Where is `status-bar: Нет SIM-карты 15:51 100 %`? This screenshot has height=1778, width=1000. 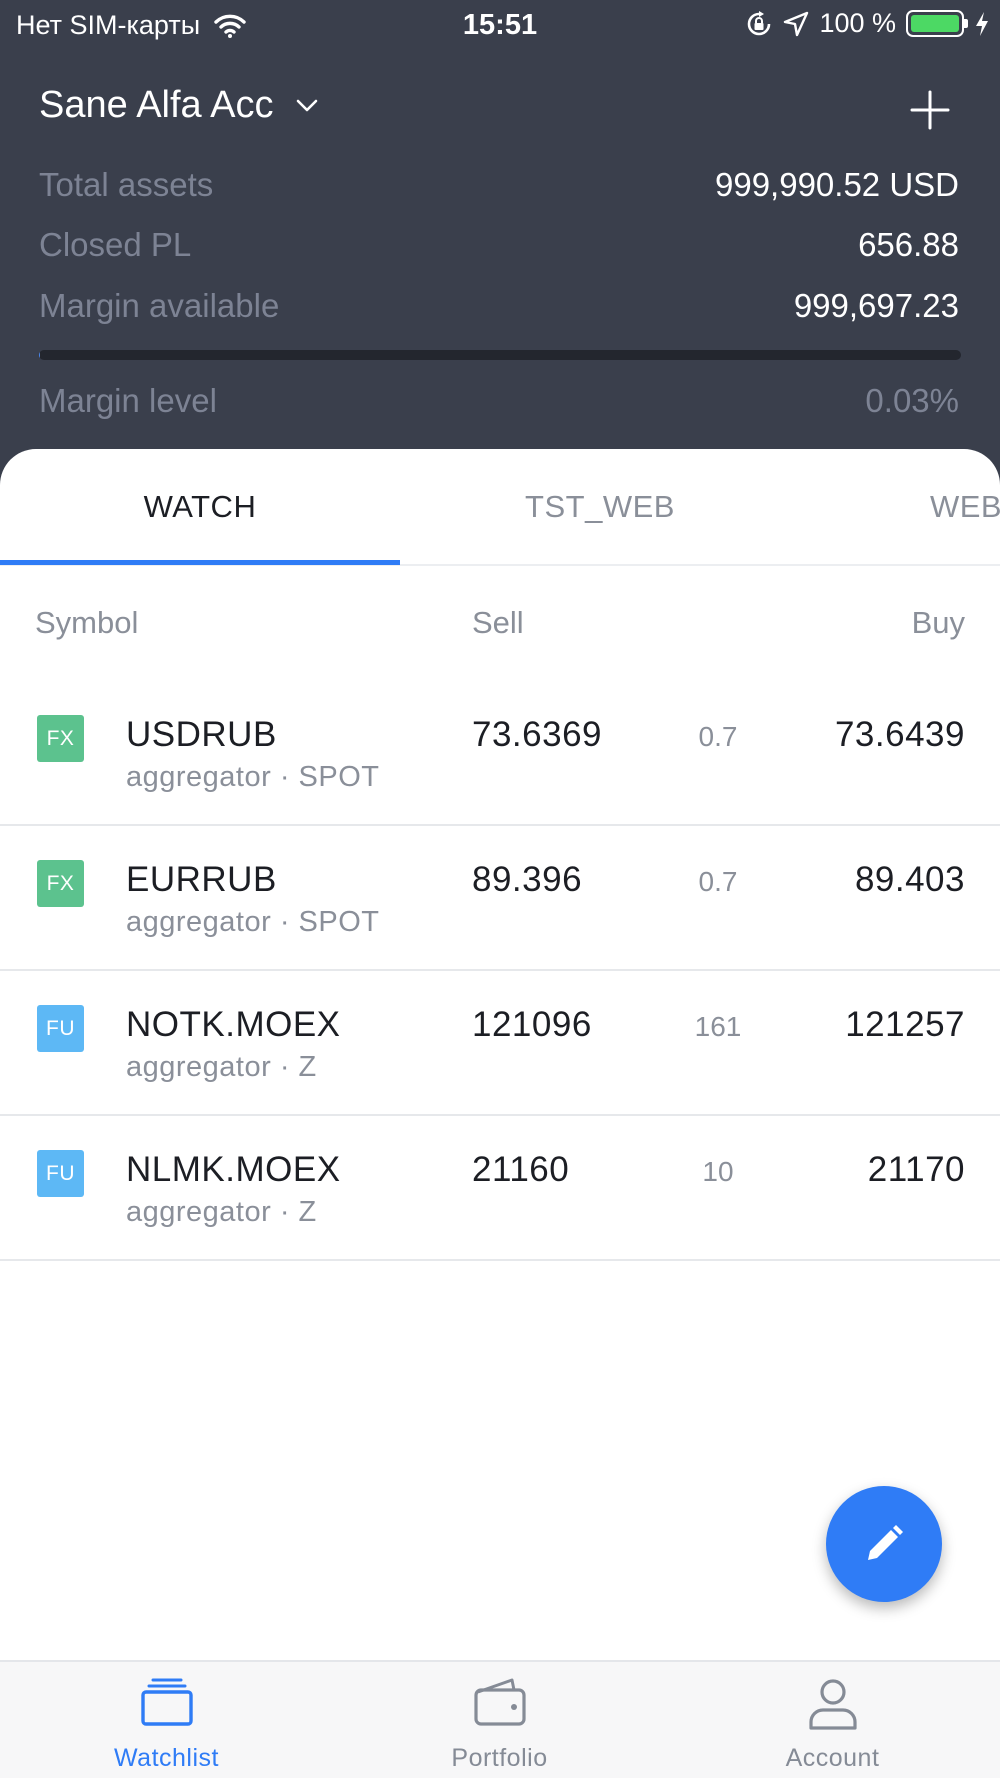 status-bar: Нет SIM-карты 15:51 100 % is located at coordinates (500, 26).